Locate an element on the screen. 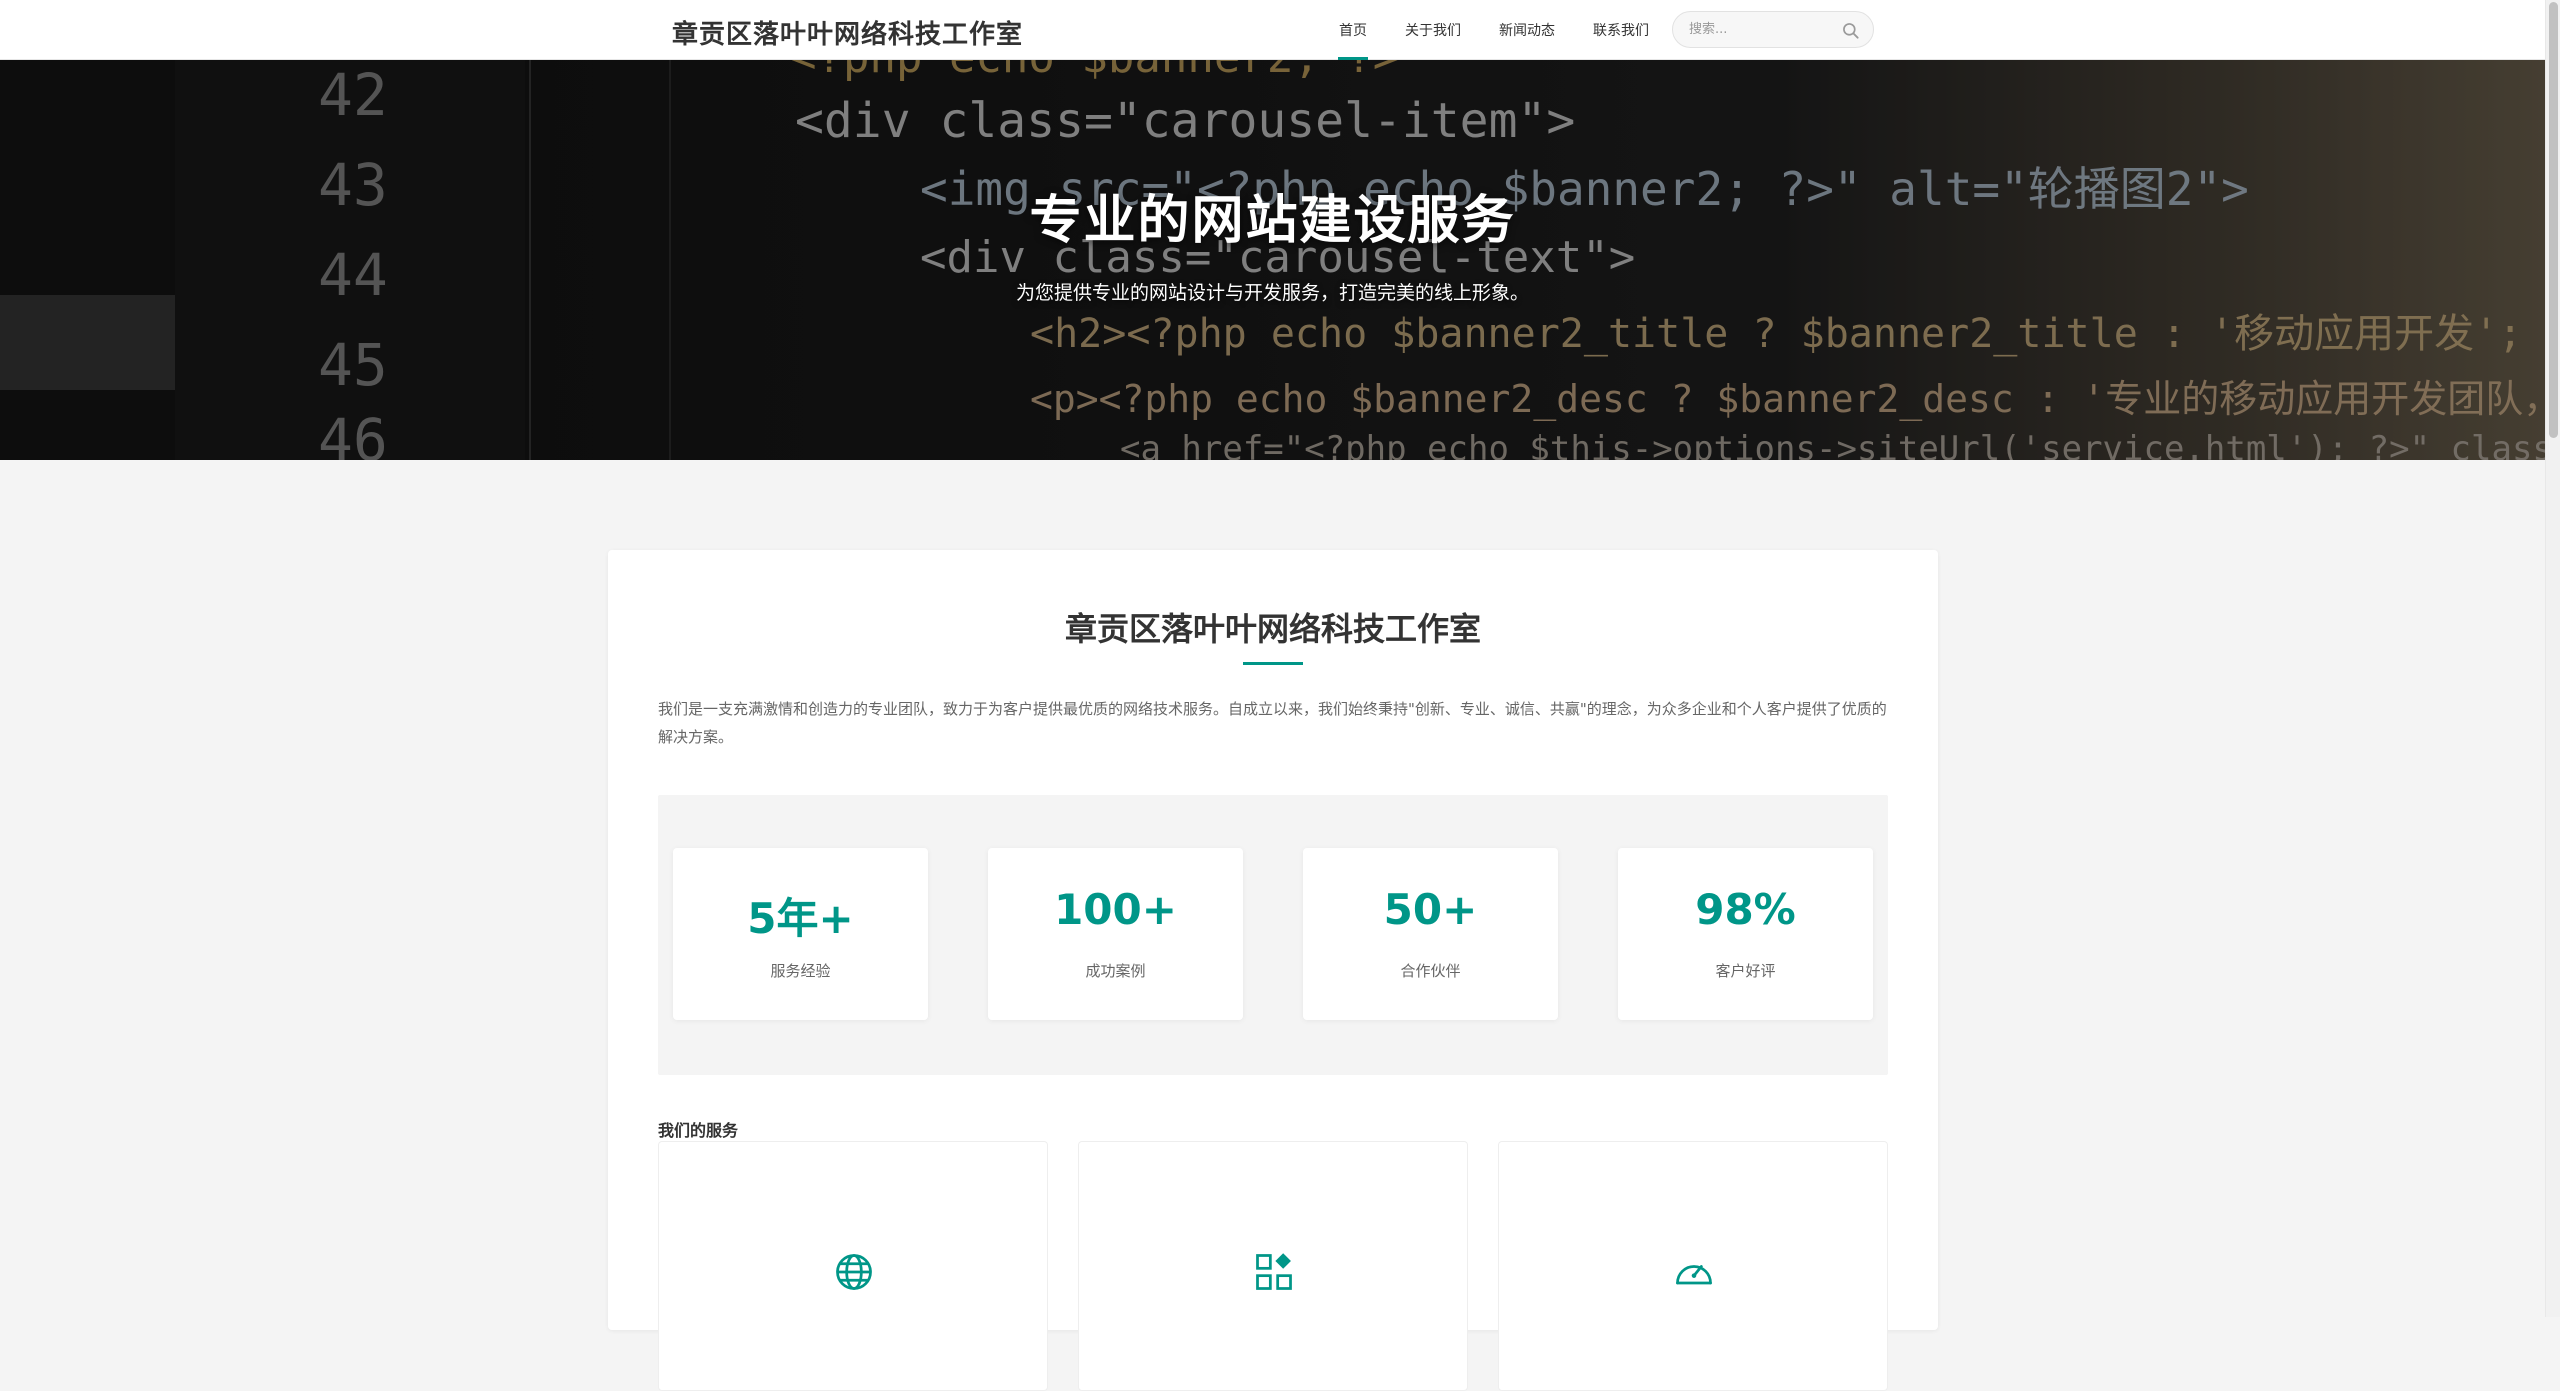  search-box is located at coordinates (1773, 29).